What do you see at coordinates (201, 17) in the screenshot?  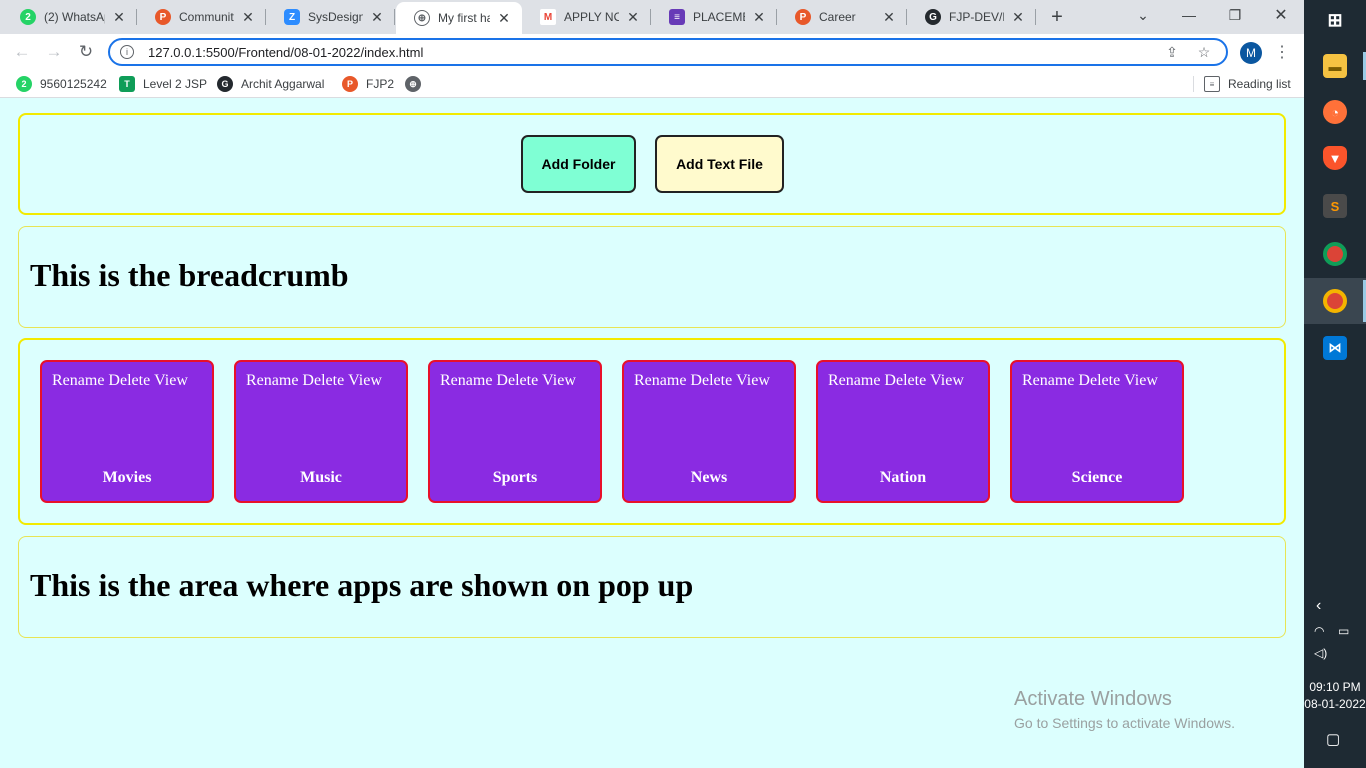 I see `tab-community: P Community ✕` at bounding box center [201, 17].